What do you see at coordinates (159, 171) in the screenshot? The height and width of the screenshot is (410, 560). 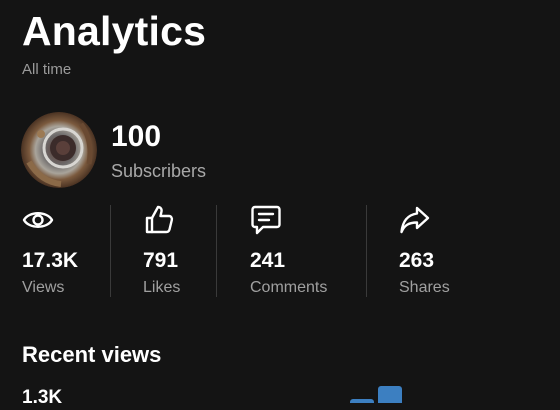 I see `subscriber-label: Subscribers` at bounding box center [159, 171].